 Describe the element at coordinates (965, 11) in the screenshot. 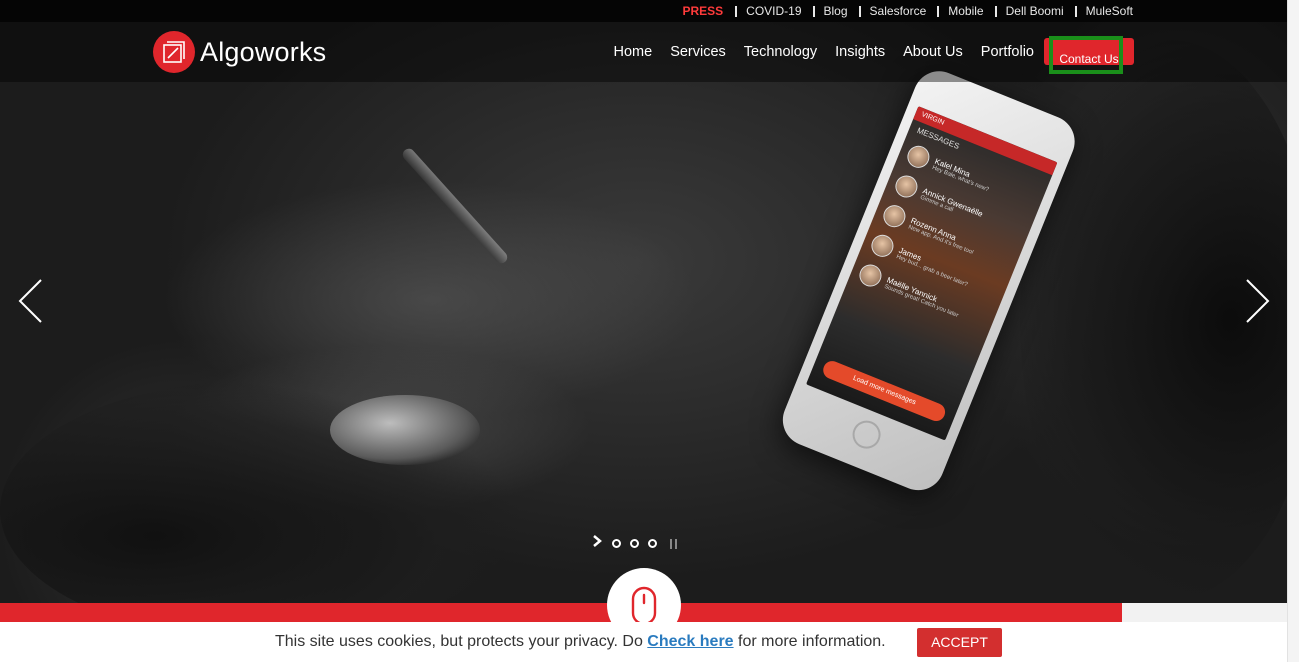

I see `top-link-mobile: Mobile` at that location.